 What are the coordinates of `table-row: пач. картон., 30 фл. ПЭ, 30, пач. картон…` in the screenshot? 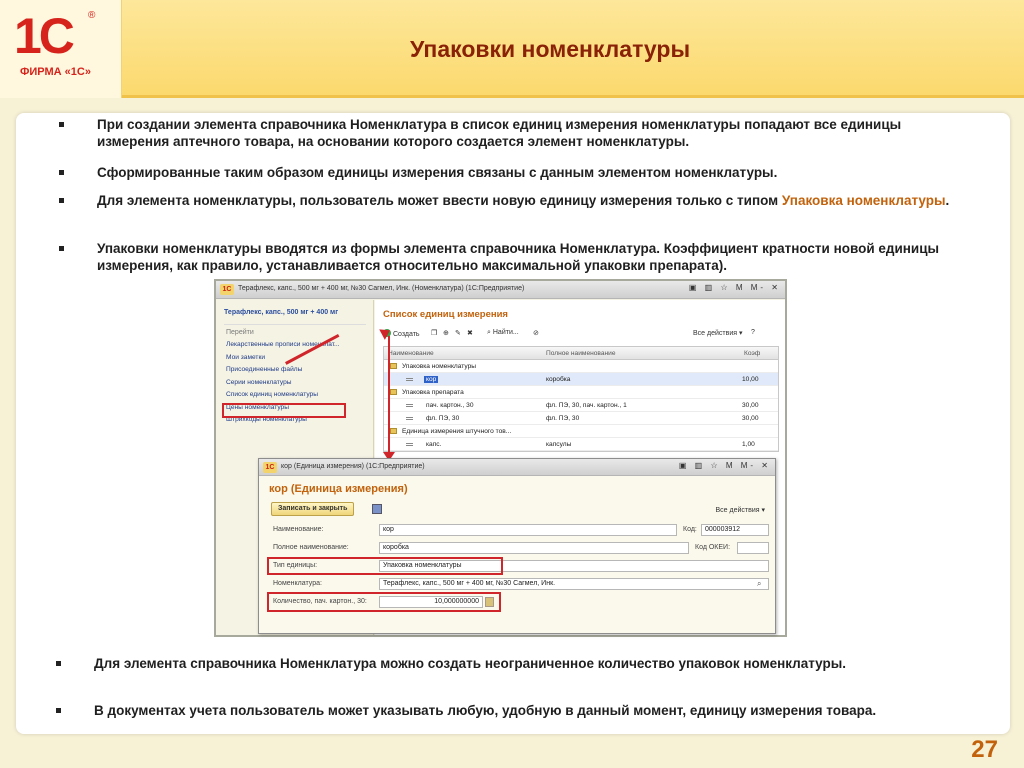 It's located at (581, 405).